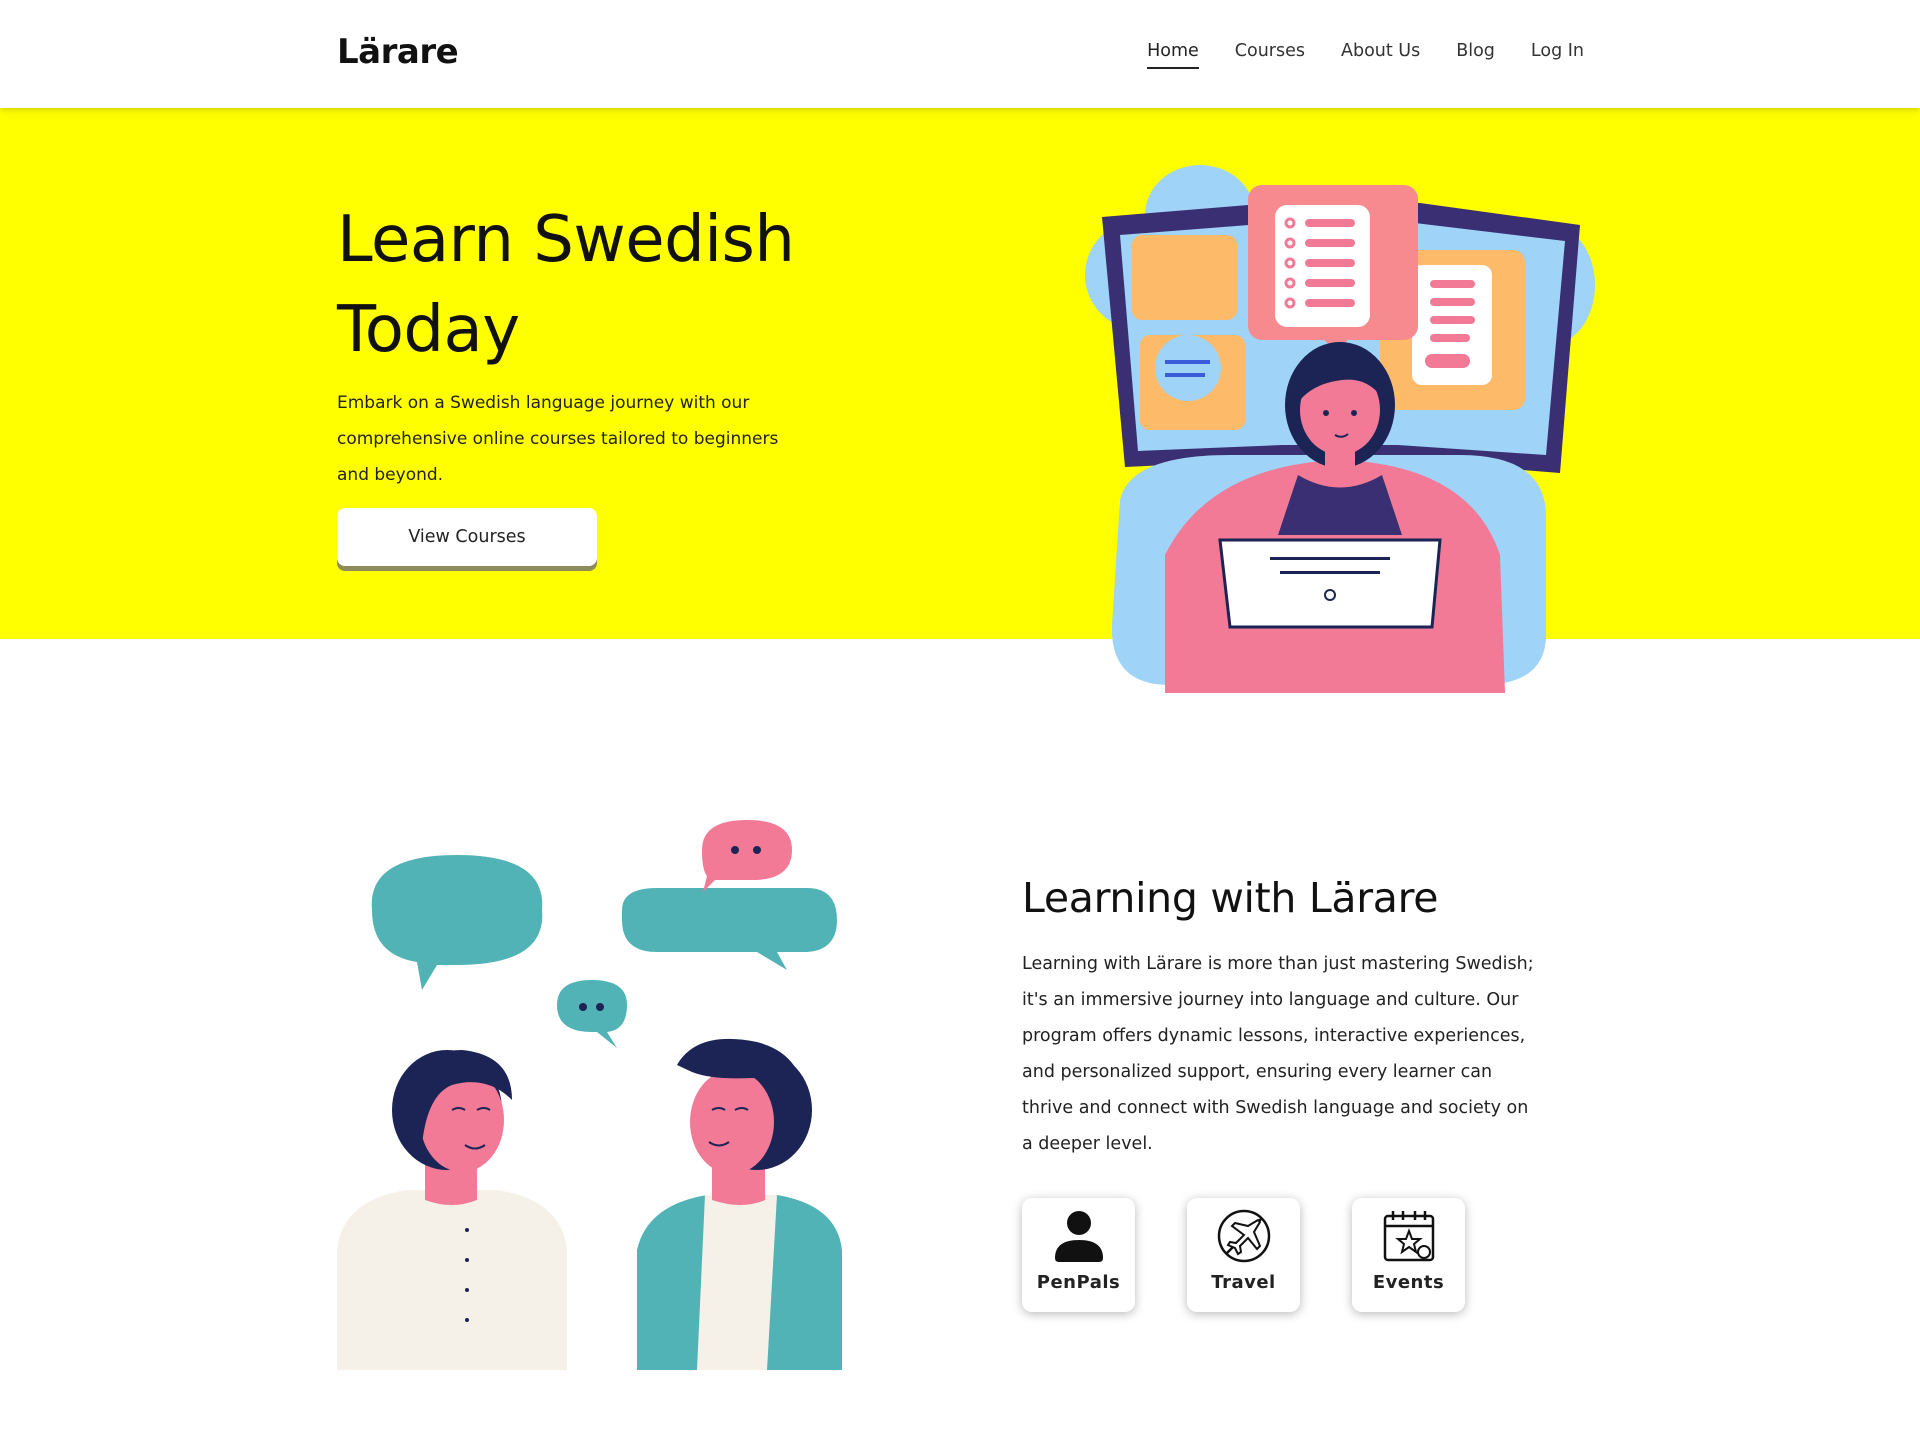 The image size is (1920, 1440). Describe the element at coordinates (960, 54) in the screenshot. I see `site-header: Lärare Home Courses About Us Blog Log In` at that location.